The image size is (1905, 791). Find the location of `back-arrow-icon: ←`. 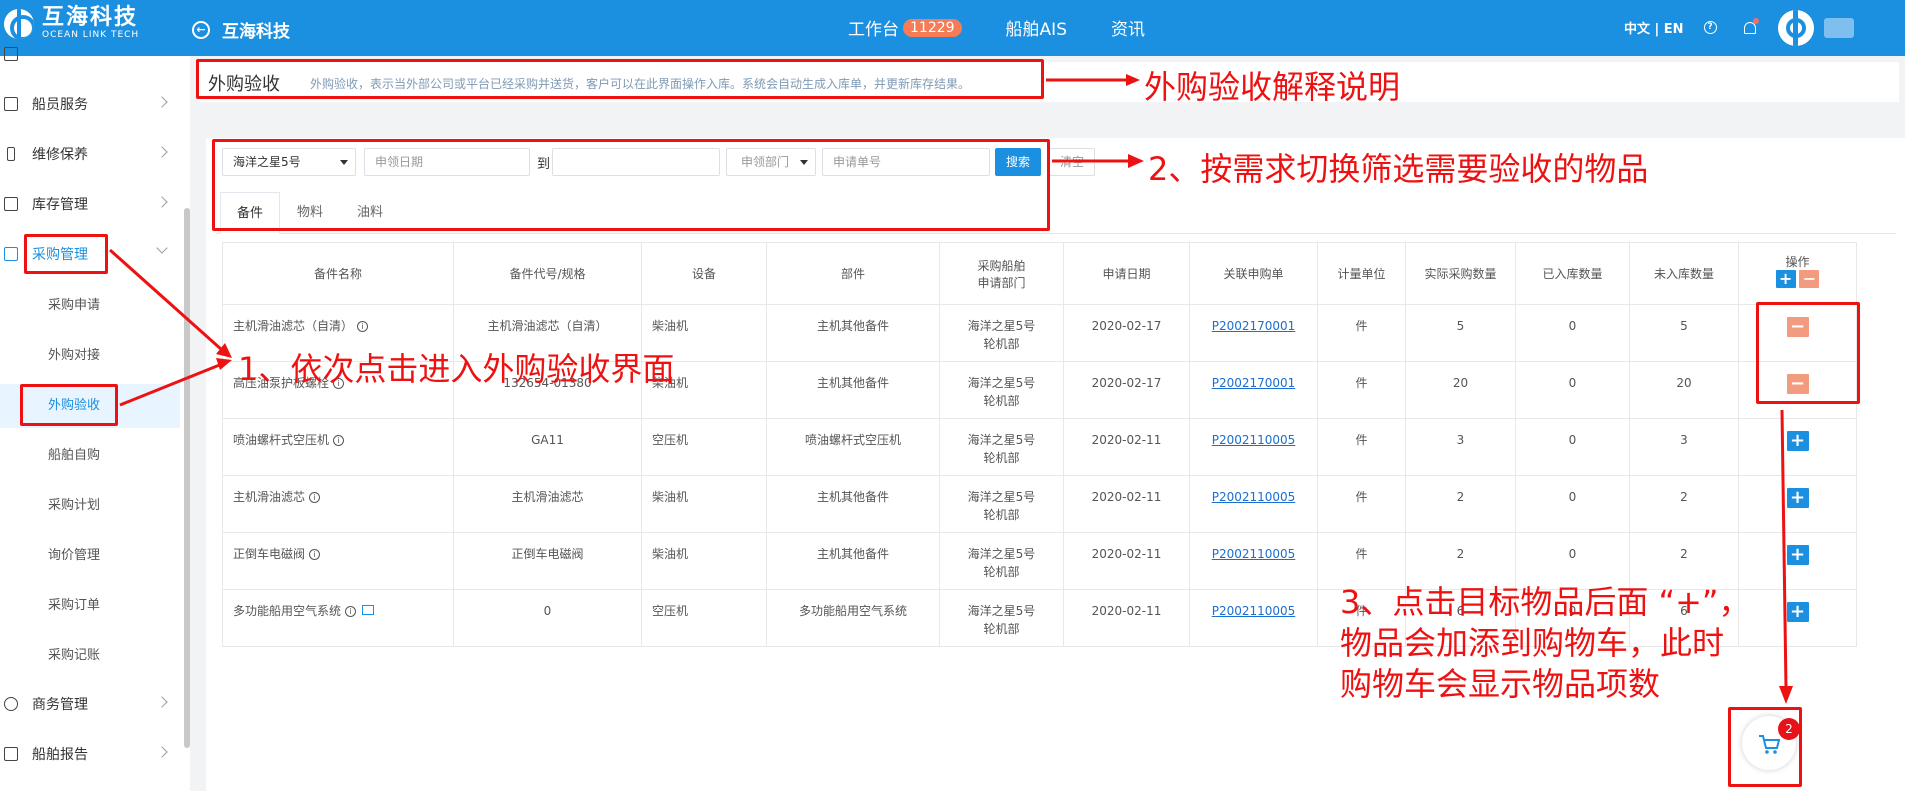

back-arrow-icon: ← is located at coordinates (201, 29).